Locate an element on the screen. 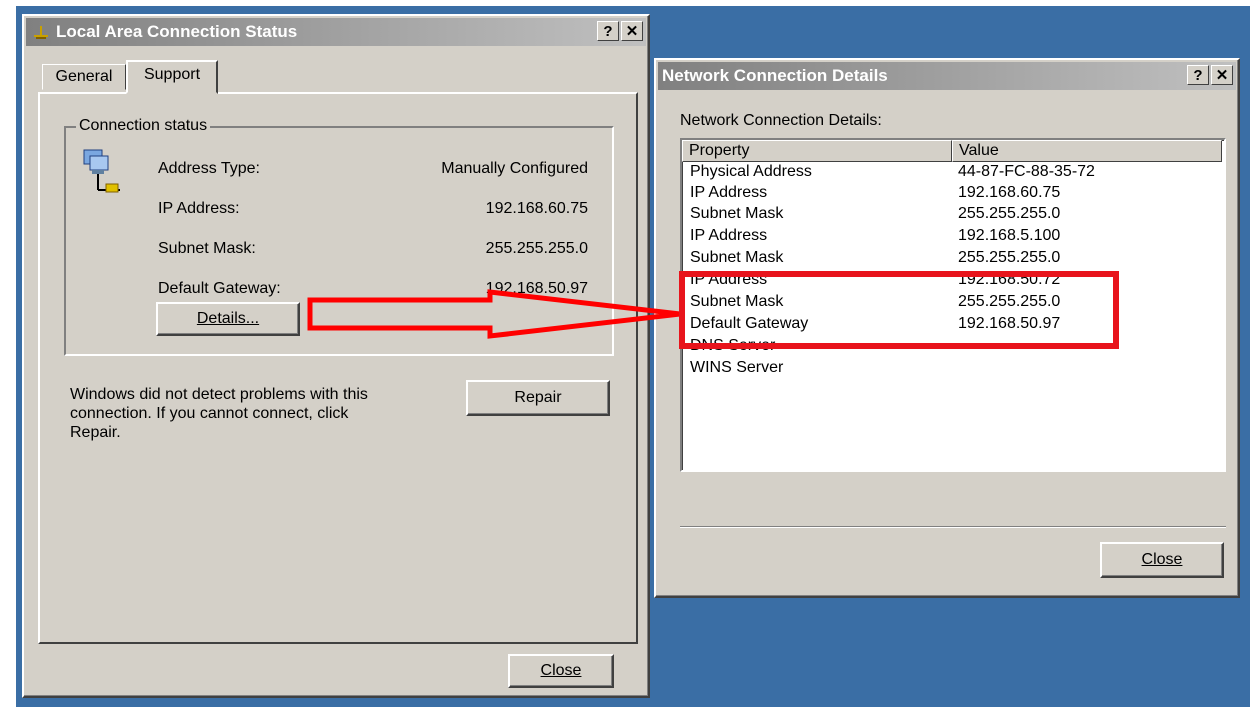  column-header-value: Value is located at coordinates (1087, 151).